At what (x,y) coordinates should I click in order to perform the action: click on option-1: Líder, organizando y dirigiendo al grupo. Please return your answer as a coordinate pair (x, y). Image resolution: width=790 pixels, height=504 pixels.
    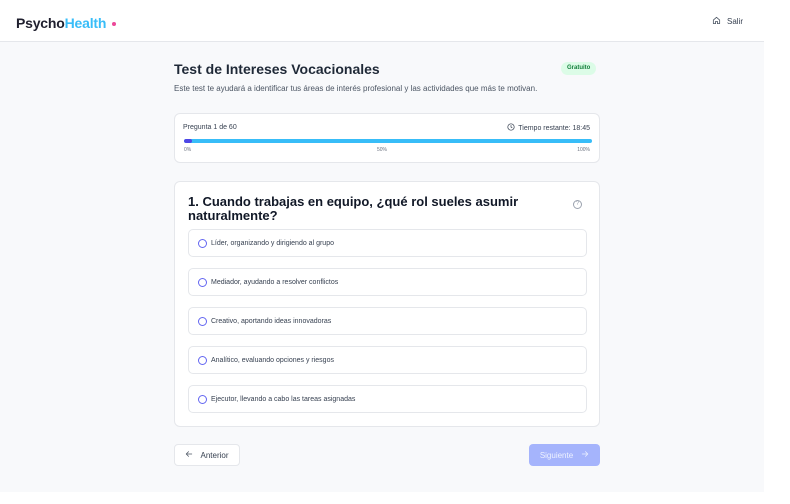
    Looking at the image, I should click on (387, 243).